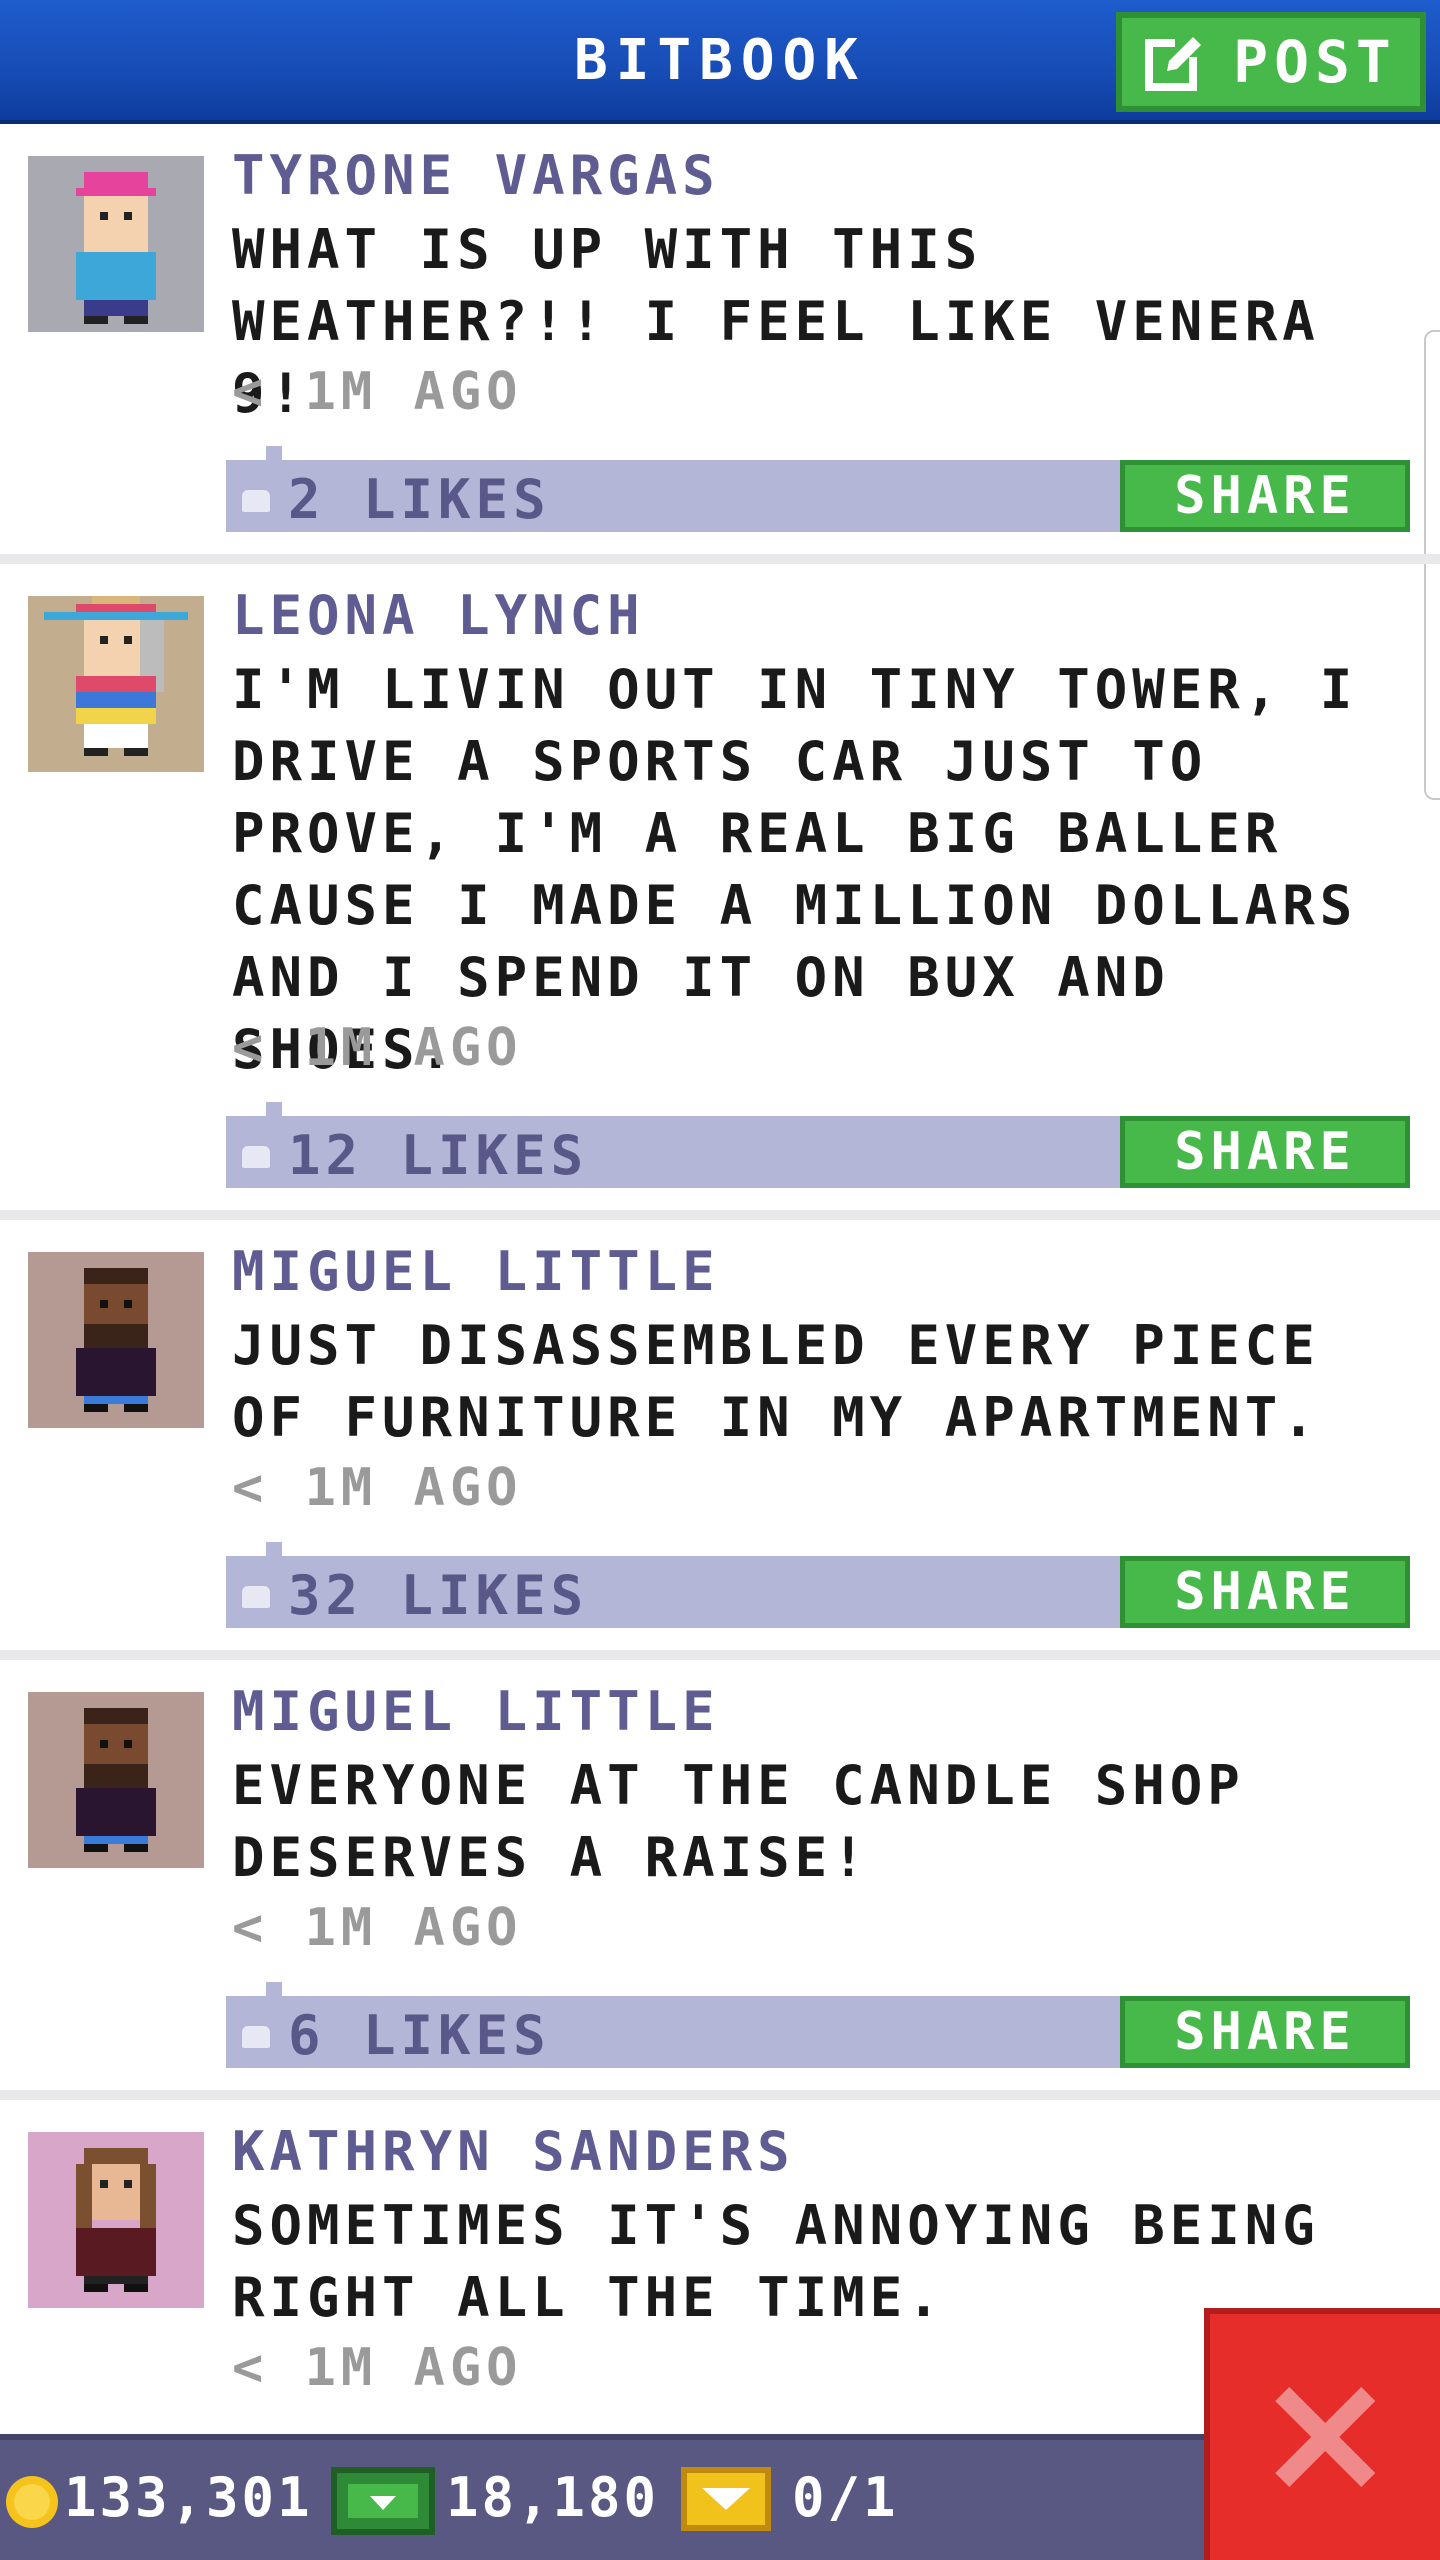 The image size is (1440, 2560). Describe the element at coordinates (818, 489) in the screenshot. I see `likes-bar: 2 LIKES SHARE` at that location.